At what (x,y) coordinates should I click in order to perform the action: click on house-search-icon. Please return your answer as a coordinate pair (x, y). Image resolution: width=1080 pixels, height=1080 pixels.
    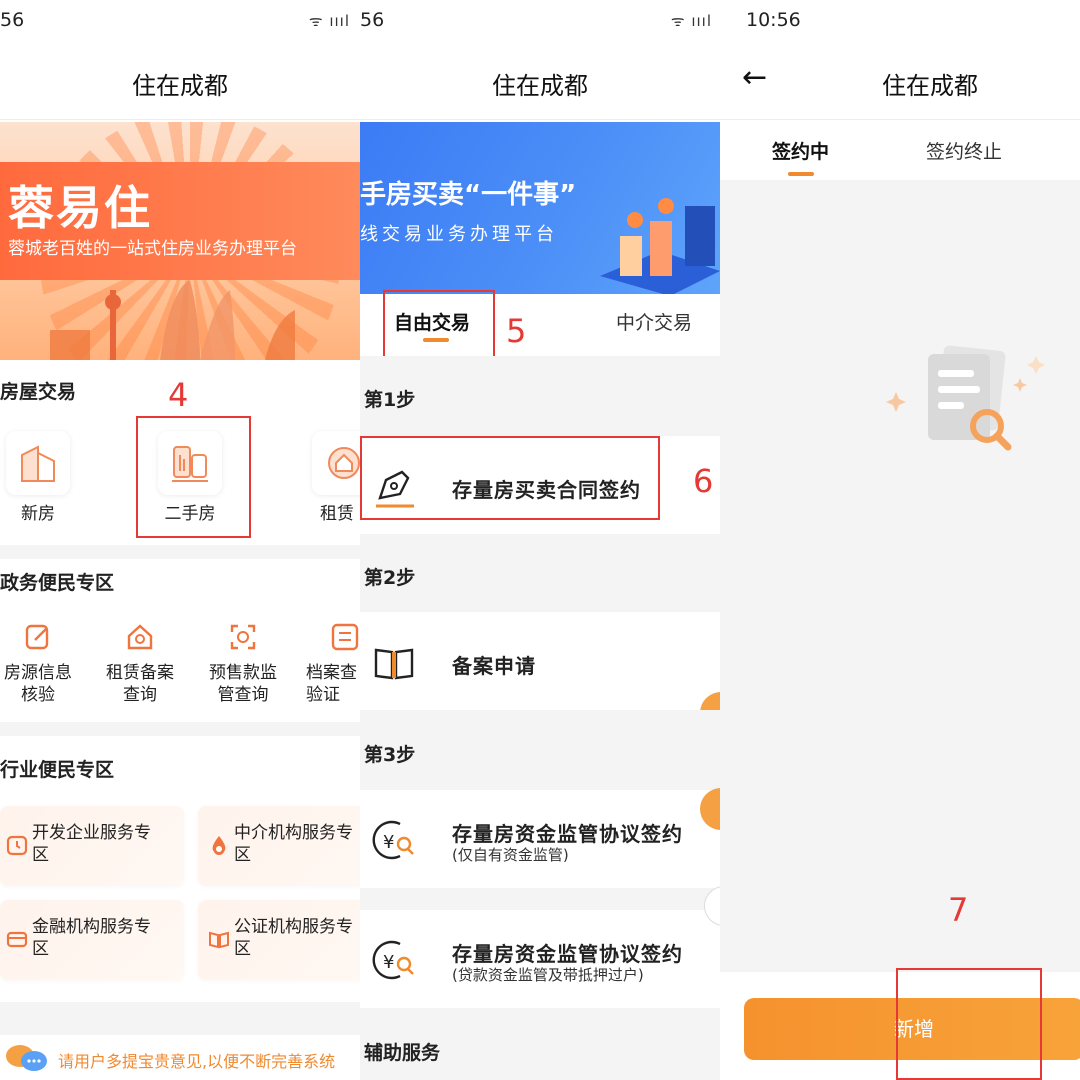
    Looking at the image, I should click on (140, 637).